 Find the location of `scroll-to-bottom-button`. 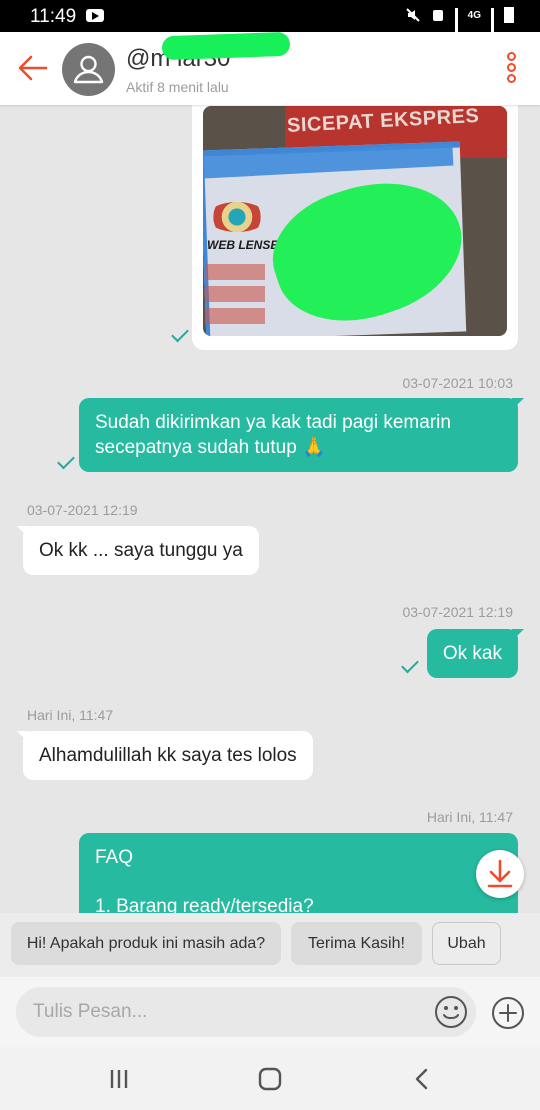

scroll-to-bottom-button is located at coordinates (500, 874).